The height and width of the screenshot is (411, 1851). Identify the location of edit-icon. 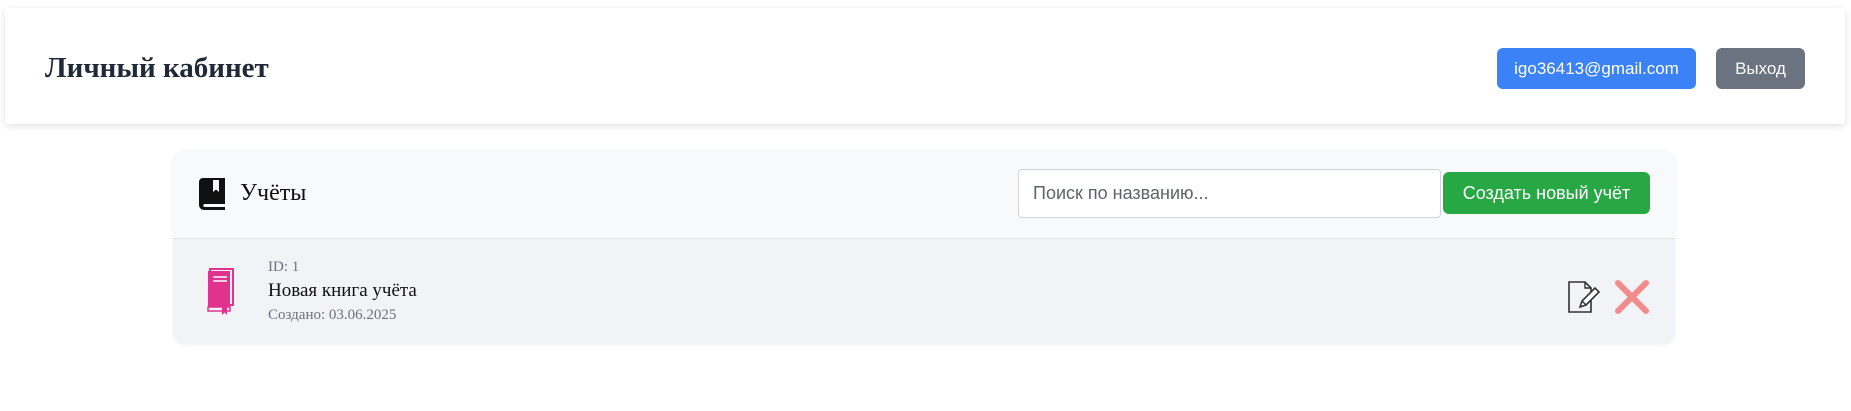
(1583, 297).